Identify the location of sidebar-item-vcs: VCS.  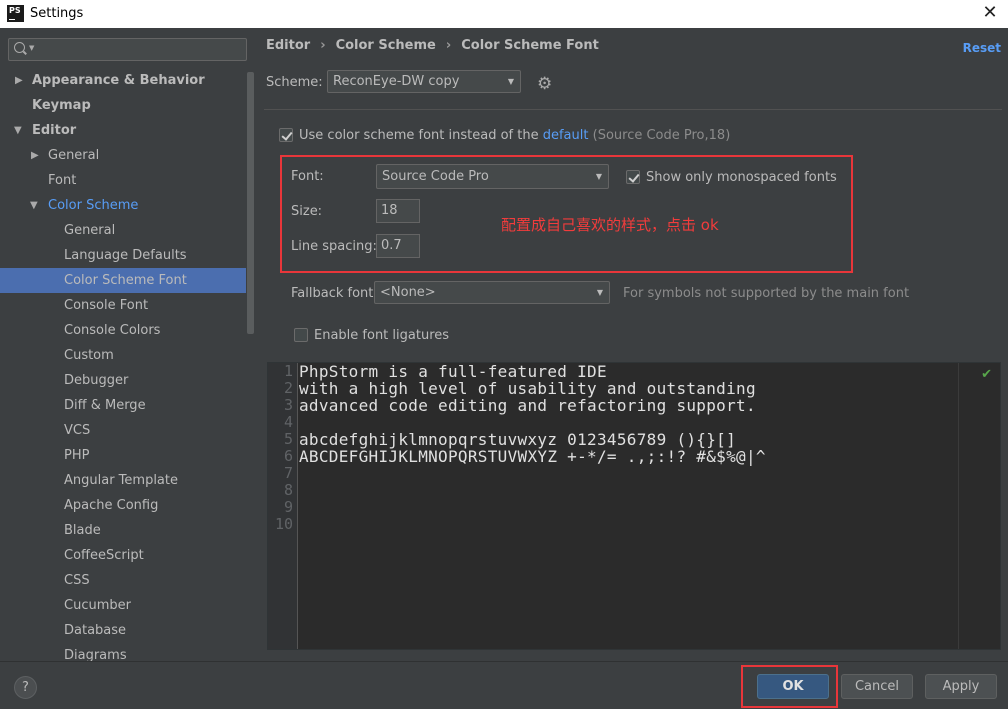
(123, 430).